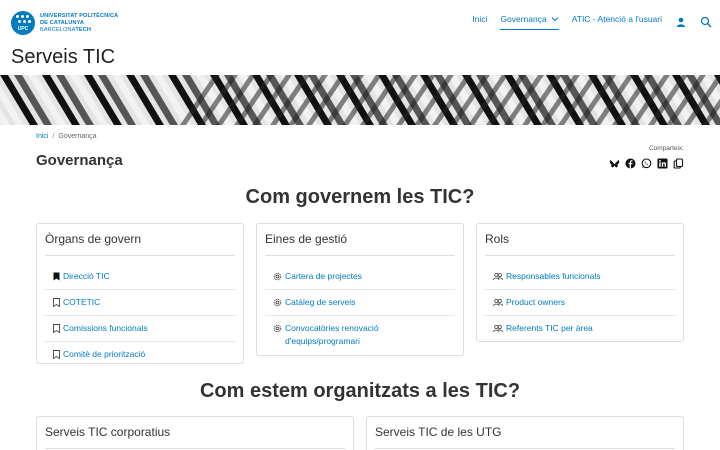  What do you see at coordinates (706, 22) in the screenshot?
I see `search-icon` at bounding box center [706, 22].